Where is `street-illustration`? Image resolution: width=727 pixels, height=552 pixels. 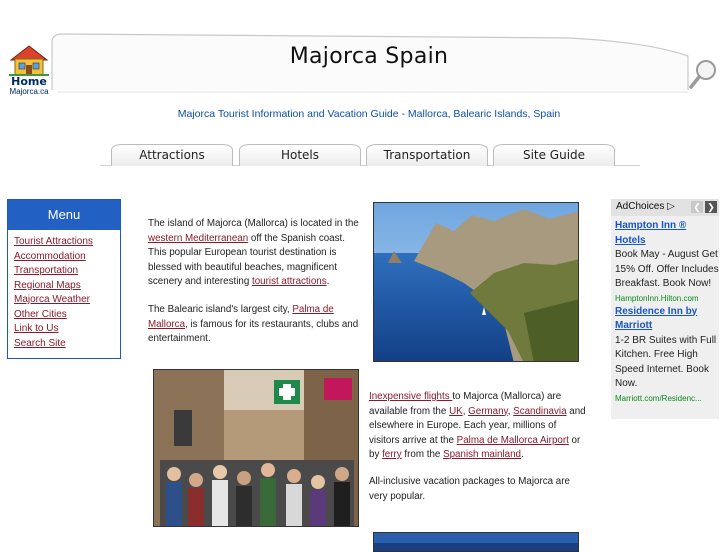
street-illustration is located at coordinates (256, 448).